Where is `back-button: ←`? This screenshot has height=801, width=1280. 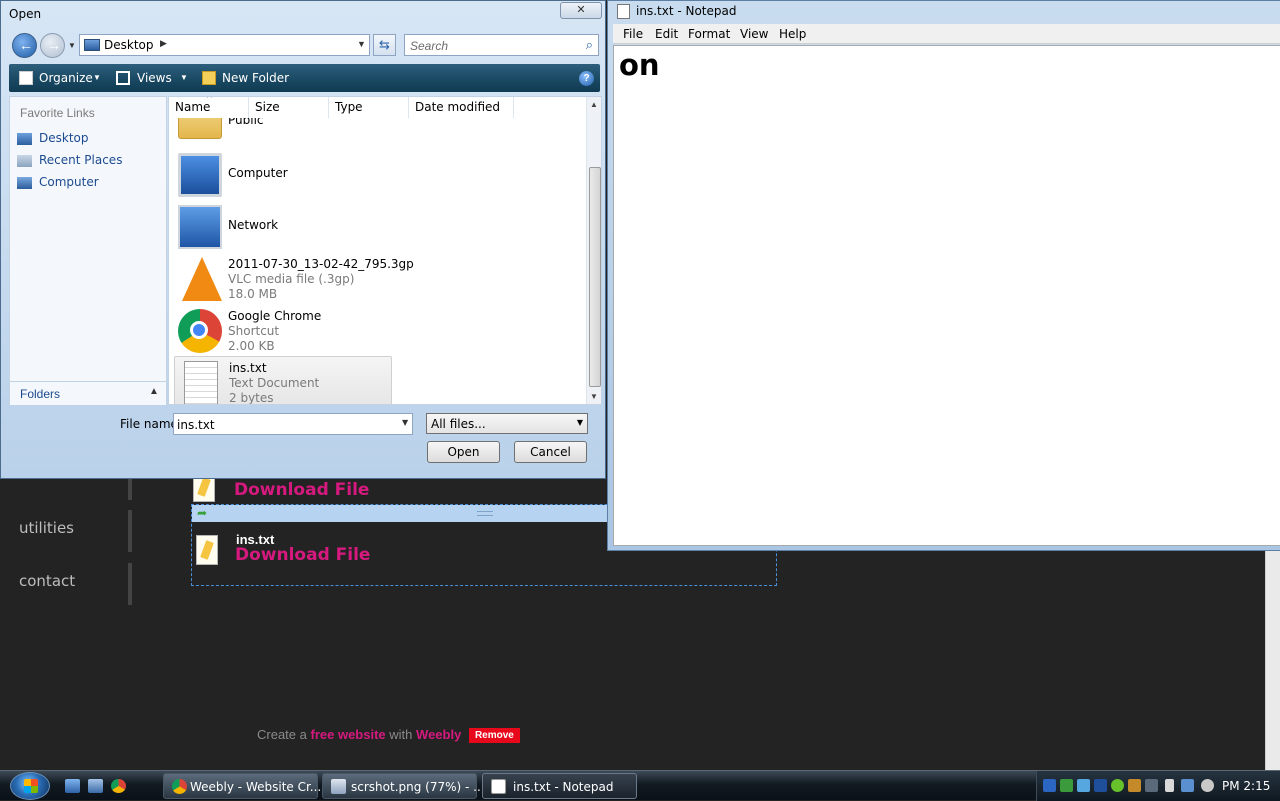
back-button: ← is located at coordinates (24, 45).